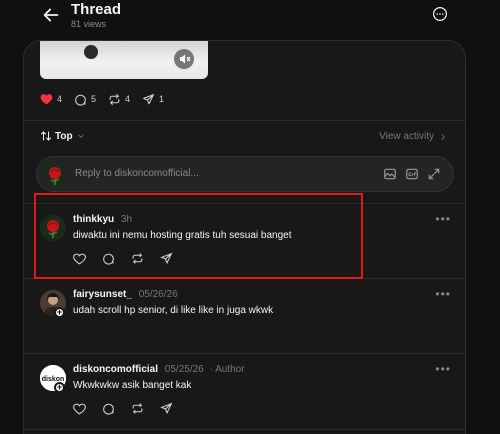 This screenshot has height=434, width=500. I want to click on post-stats: 4 5 4 1, so click(108, 99).